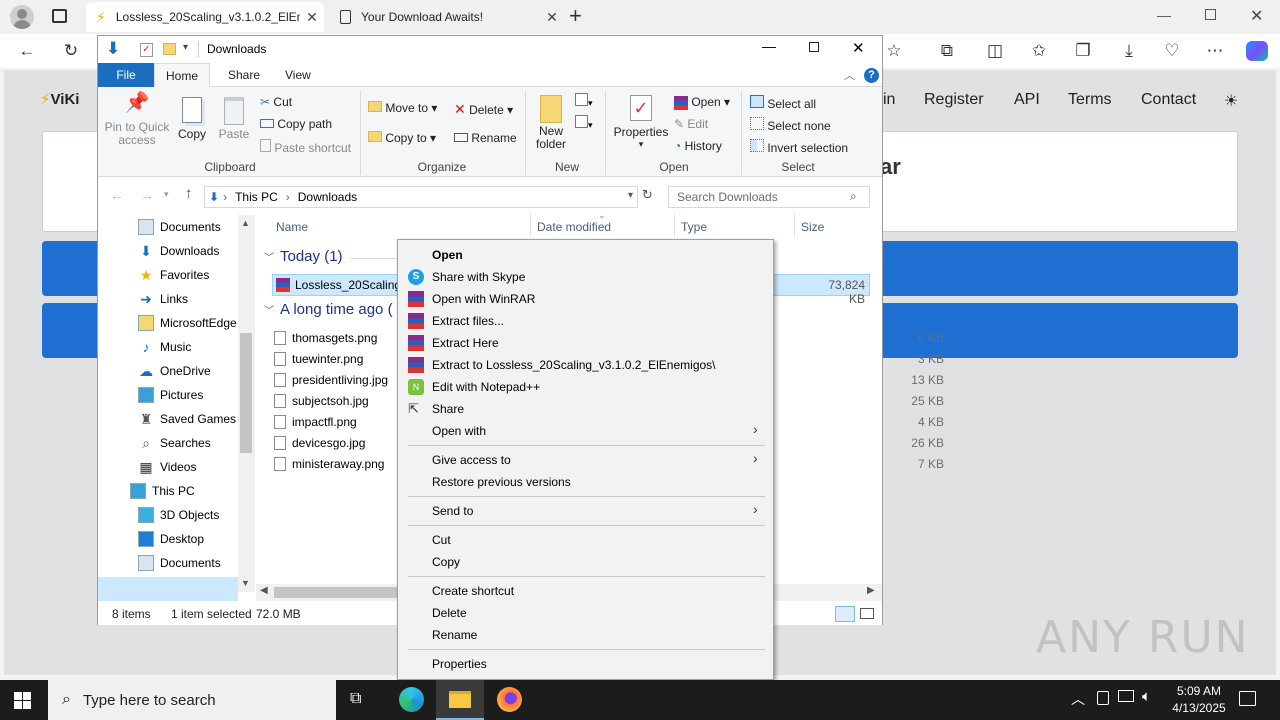 This screenshot has height=720, width=1280. I want to click on tab-file: File, so click(126, 75).